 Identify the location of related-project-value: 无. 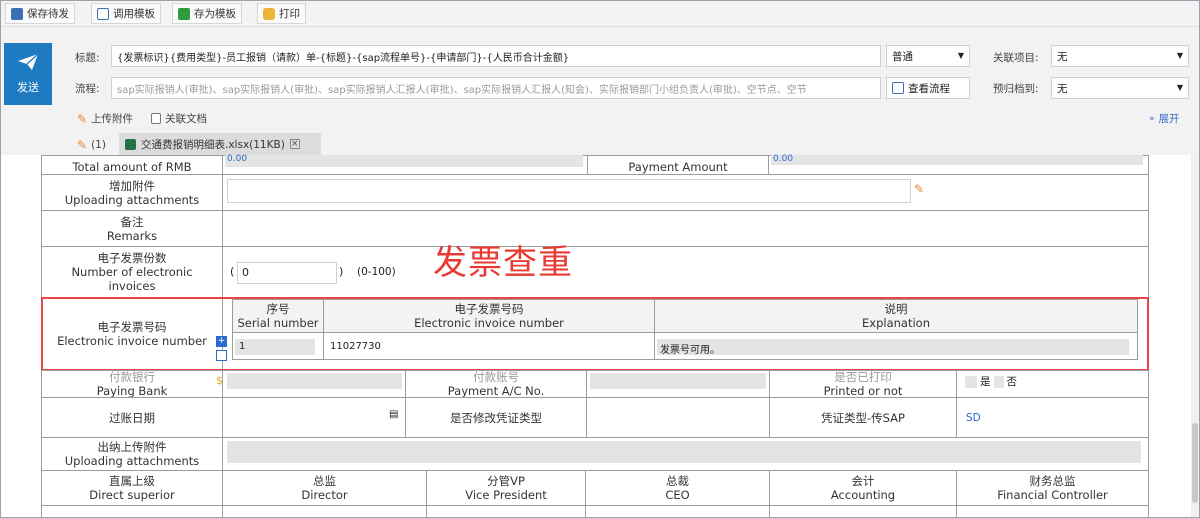
(1062, 57).